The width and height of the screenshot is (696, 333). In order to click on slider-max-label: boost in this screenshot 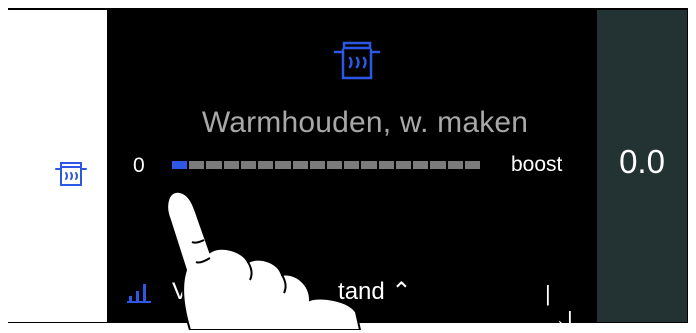, I will do `click(537, 164)`.